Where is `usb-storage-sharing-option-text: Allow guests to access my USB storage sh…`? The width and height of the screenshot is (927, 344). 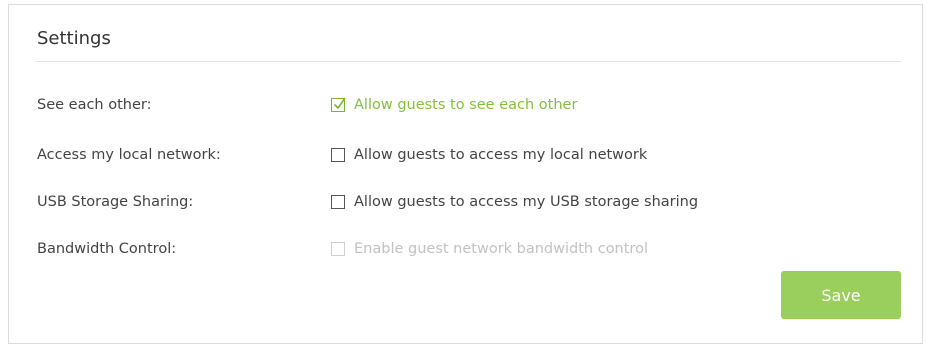
usb-storage-sharing-option-text: Allow guests to access my USB storage sh… is located at coordinates (526, 202).